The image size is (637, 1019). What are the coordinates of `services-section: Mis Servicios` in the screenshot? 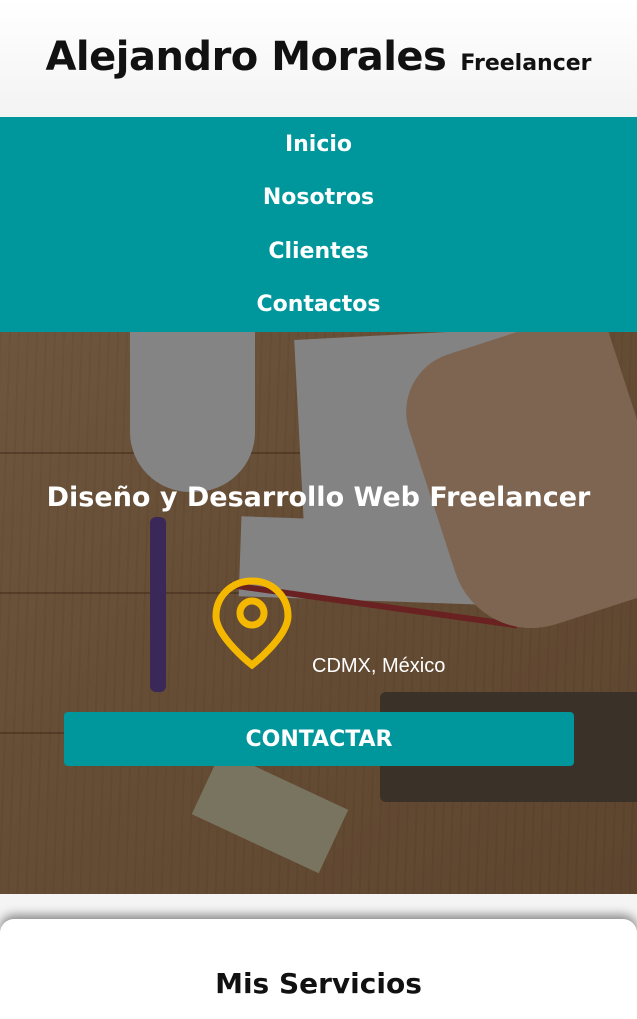 It's located at (318, 969).